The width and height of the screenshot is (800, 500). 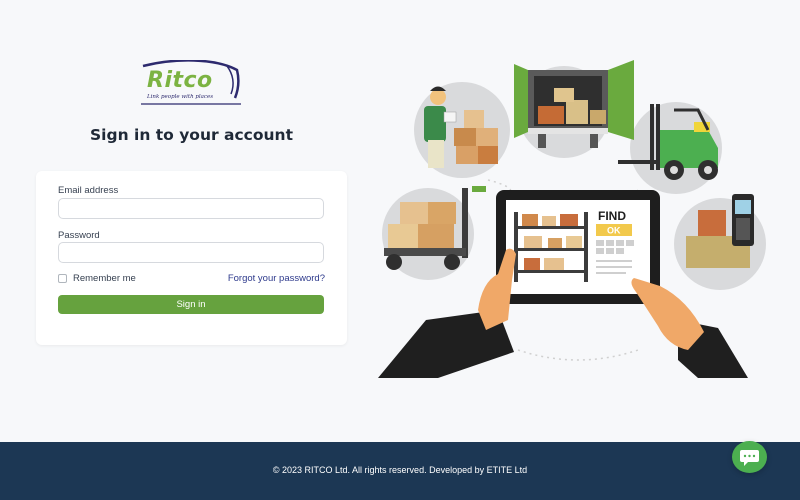 What do you see at coordinates (614, 231) in the screenshot?
I see `ok-text: OK` at bounding box center [614, 231].